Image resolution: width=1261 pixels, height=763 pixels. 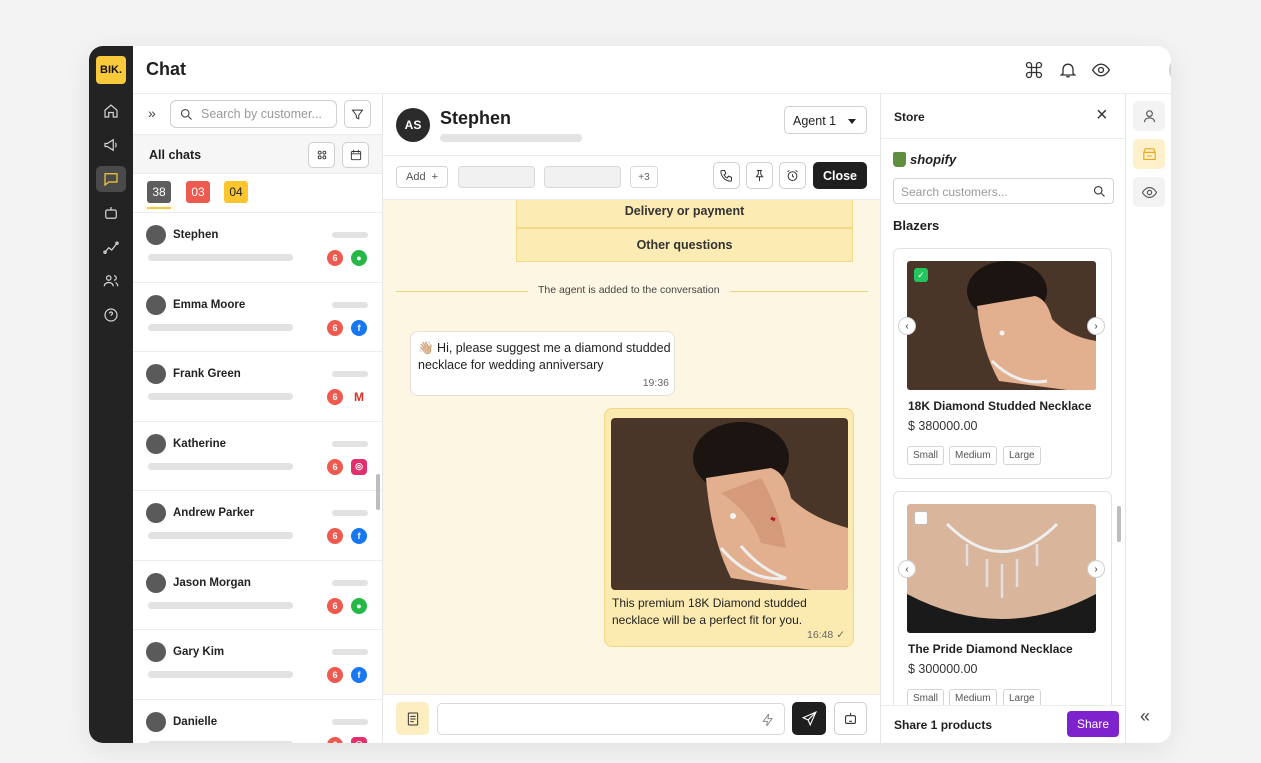 What do you see at coordinates (111, 213) in the screenshot?
I see `bot-icon` at bounding box center [111, 213].